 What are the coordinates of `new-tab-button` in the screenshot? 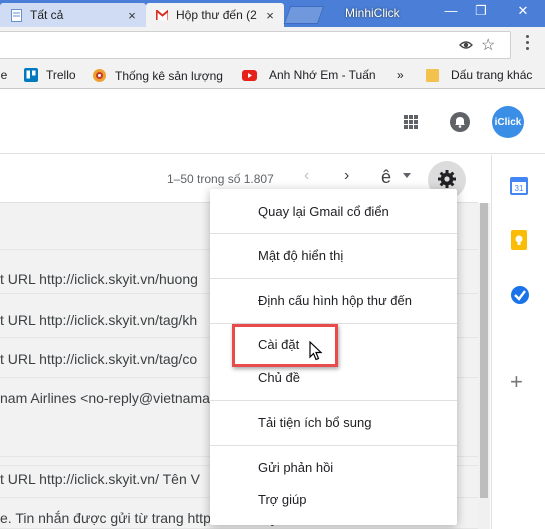 It's located at (304, 15).